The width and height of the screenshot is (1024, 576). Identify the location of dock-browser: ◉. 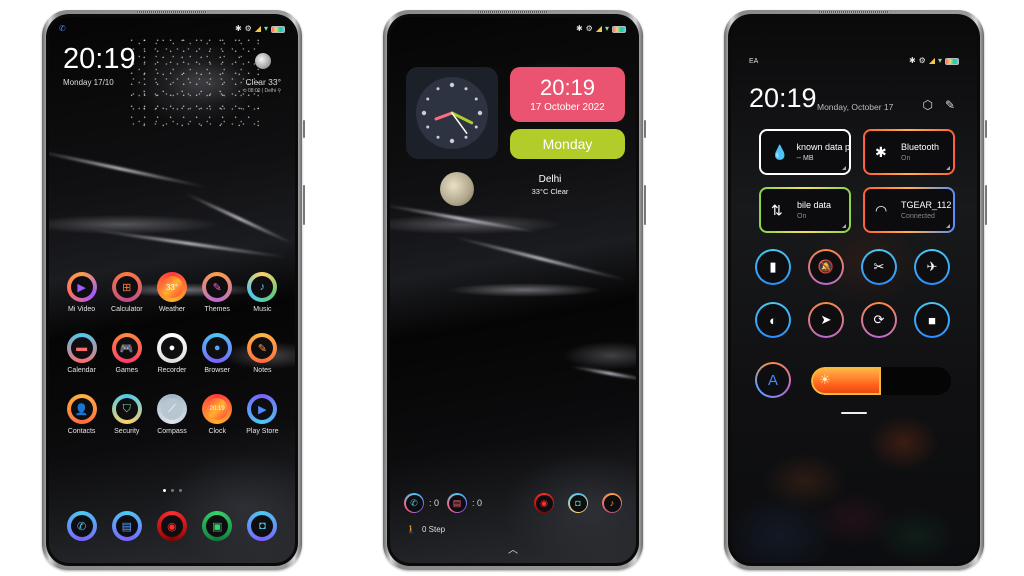
(171, 526).